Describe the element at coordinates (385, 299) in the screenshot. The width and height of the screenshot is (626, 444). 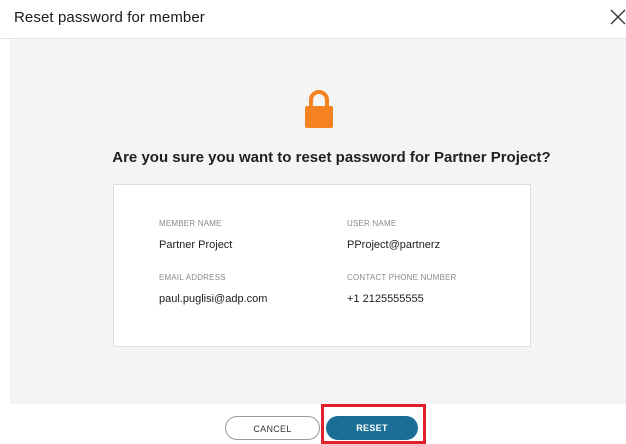
I see `phone-value: +1 2125555555` at that location.